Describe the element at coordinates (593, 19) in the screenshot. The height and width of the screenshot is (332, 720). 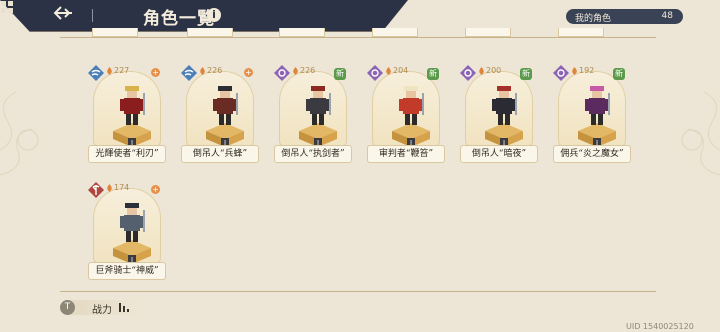
I see `my-characters-label: 我的角色` at that location.